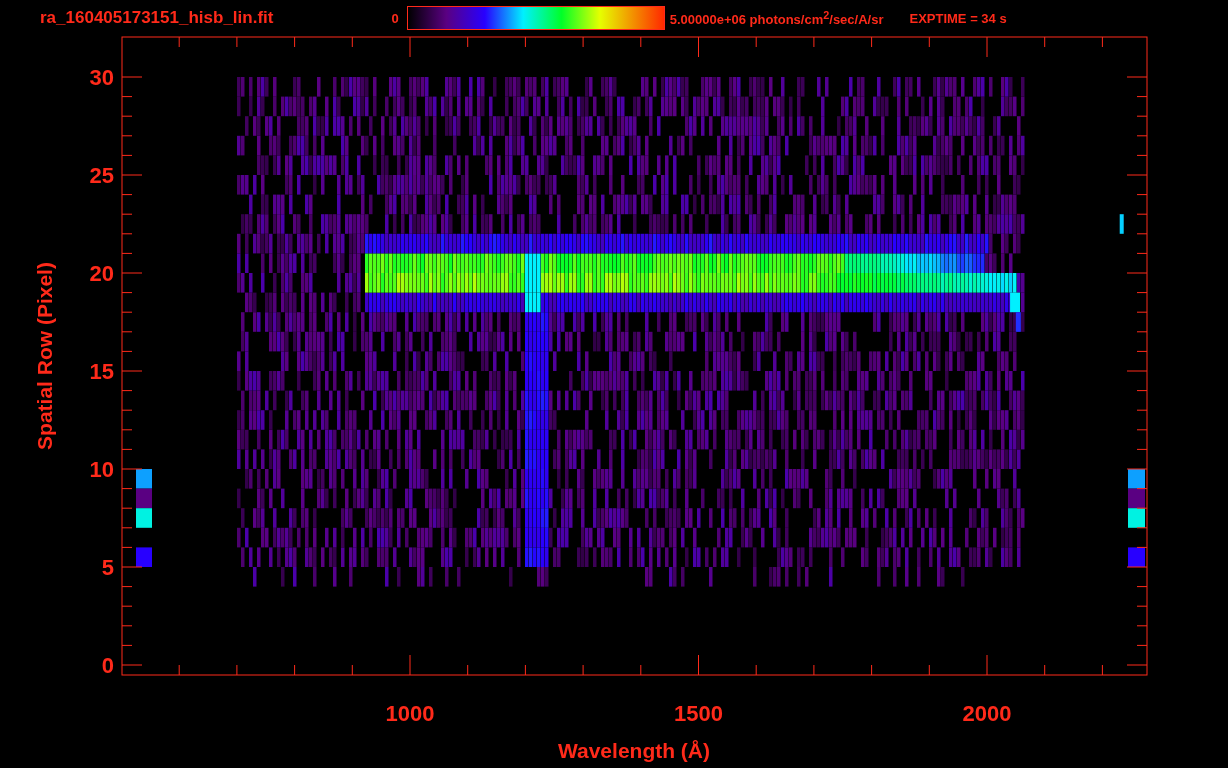  Describe the element at coordinates (107, 665) in the screenshot. I see `y-tick-label: 0` at that location.